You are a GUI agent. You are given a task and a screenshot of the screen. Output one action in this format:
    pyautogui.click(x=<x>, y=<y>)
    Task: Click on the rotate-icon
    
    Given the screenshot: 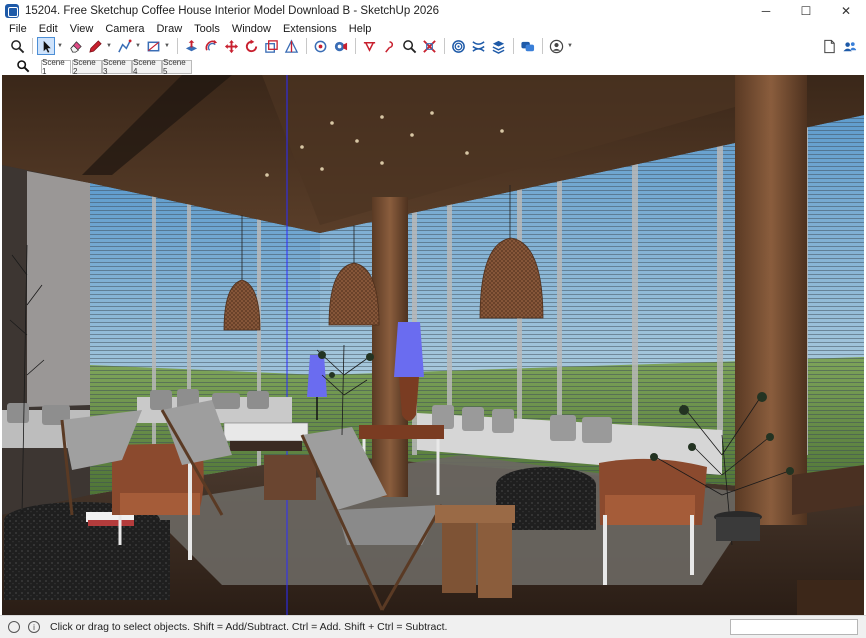 What is the action you would take?
    pyautogui.click(x=251, y=46)
    